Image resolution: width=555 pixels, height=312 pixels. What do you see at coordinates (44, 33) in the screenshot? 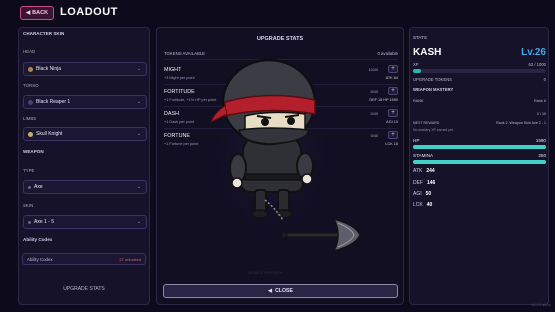
I see `character-skin-title: CHARACTER SKIN` at bounding box center [44, 33].